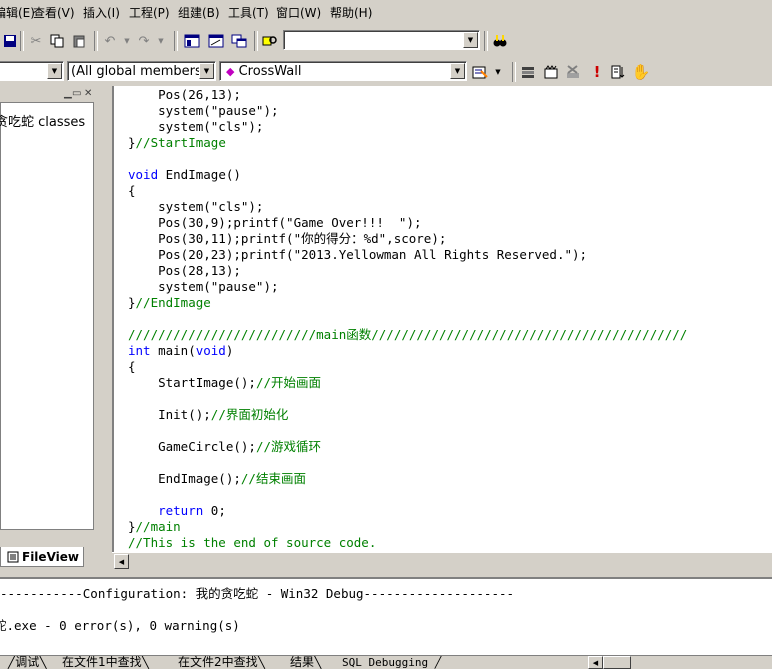  Describe the element at coordinates (184, 95) in the screenshot. I see `code-line: Pos(26,13);` at that location.